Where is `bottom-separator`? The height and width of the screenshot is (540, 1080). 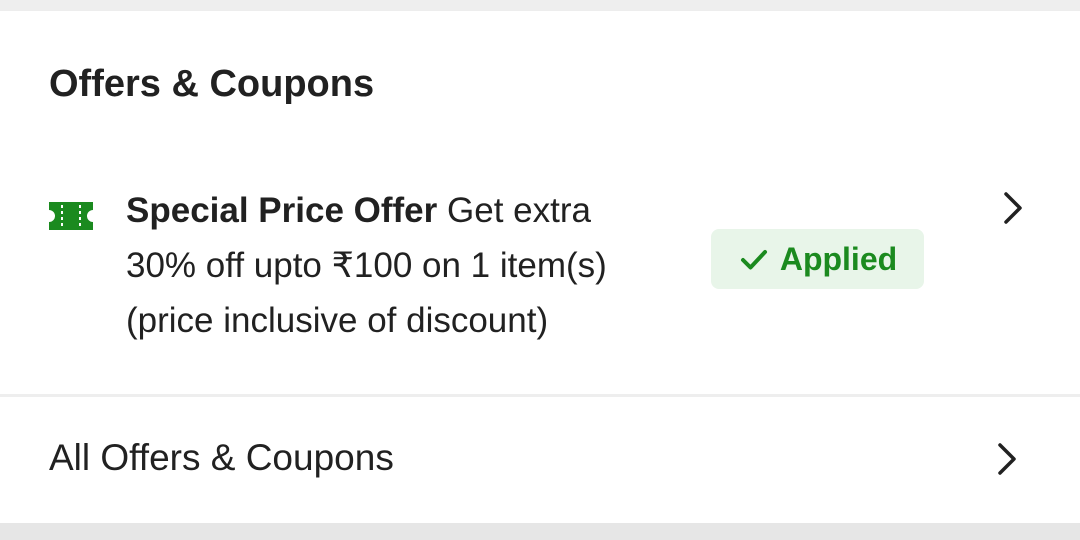 bottom-separator is located at coordinates (540, 531).